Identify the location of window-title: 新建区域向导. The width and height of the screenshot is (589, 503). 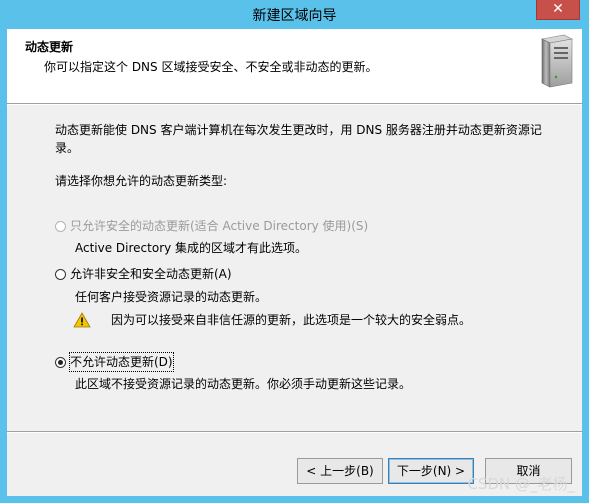
(294, 16).